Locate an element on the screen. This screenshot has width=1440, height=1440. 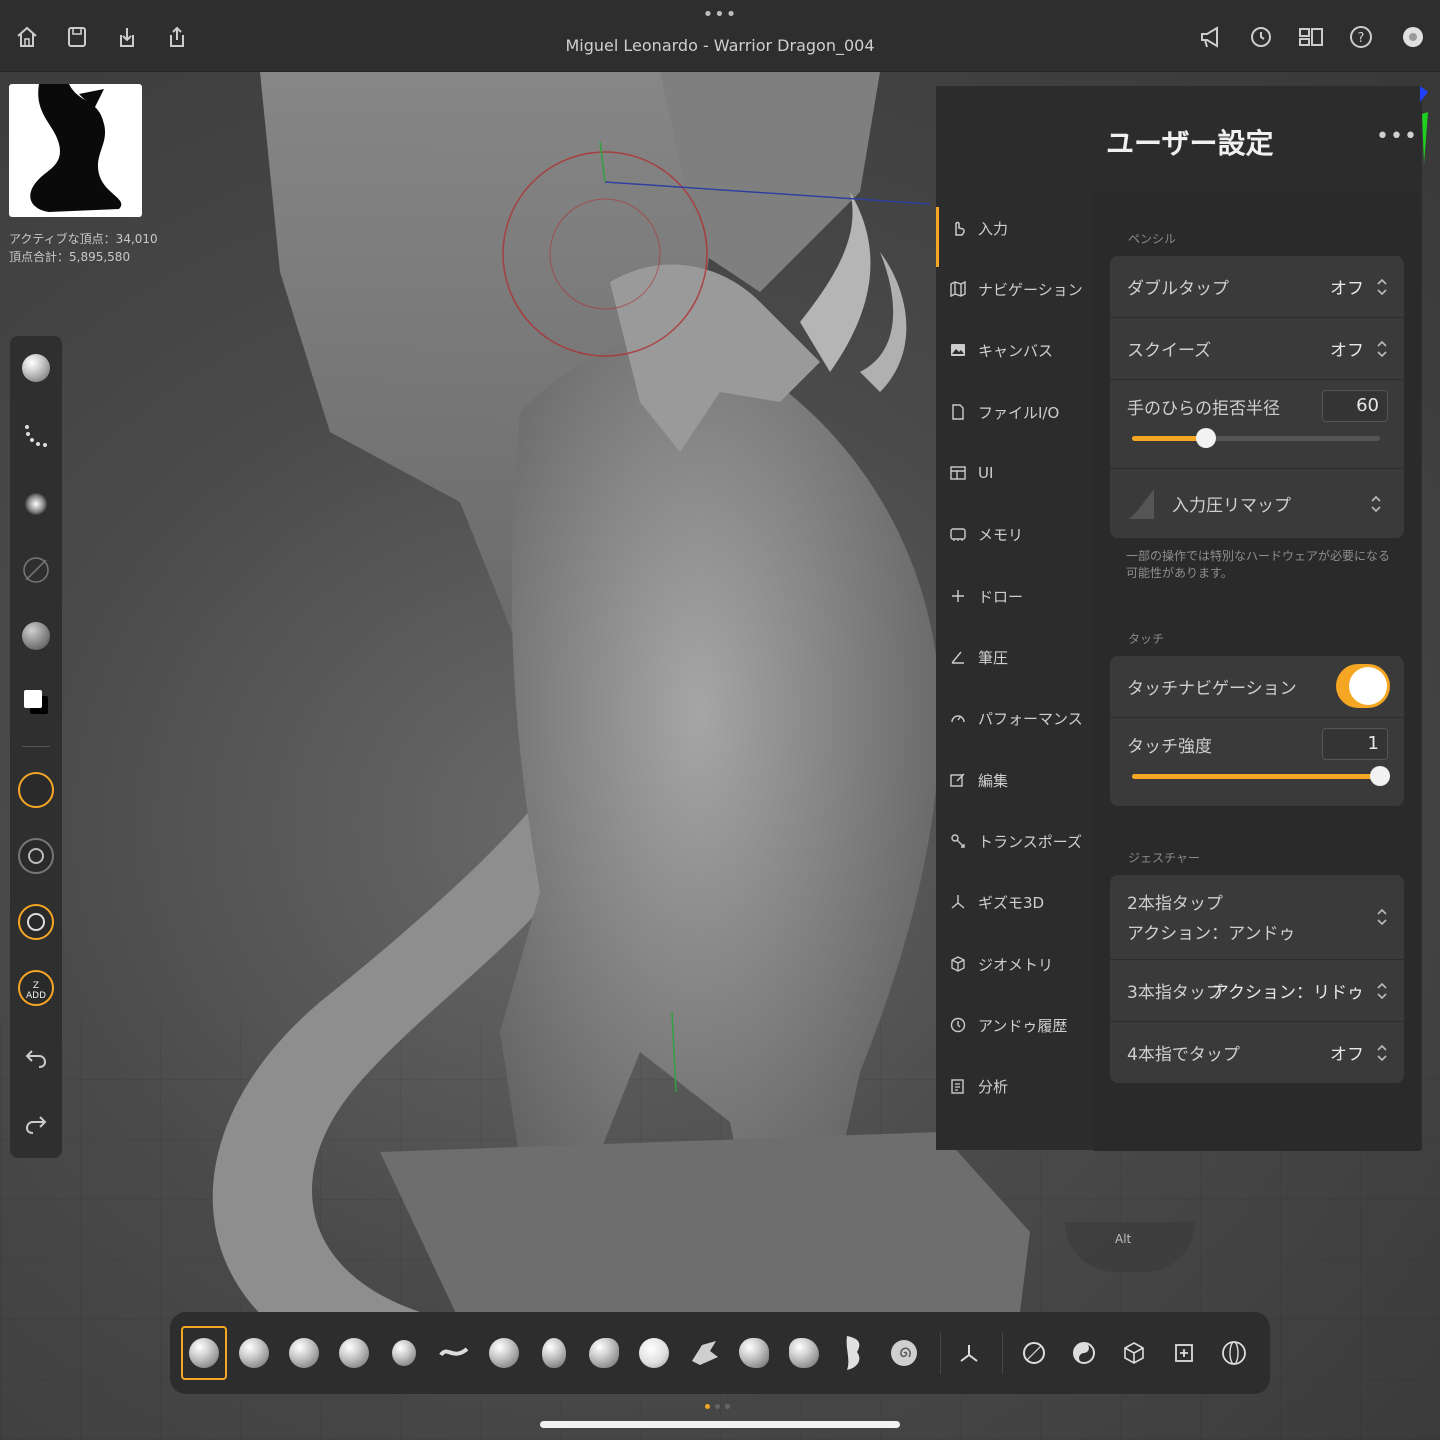
nav-item-gizmo-3d: ギズモ3D is located at coordinates (1015, 902).